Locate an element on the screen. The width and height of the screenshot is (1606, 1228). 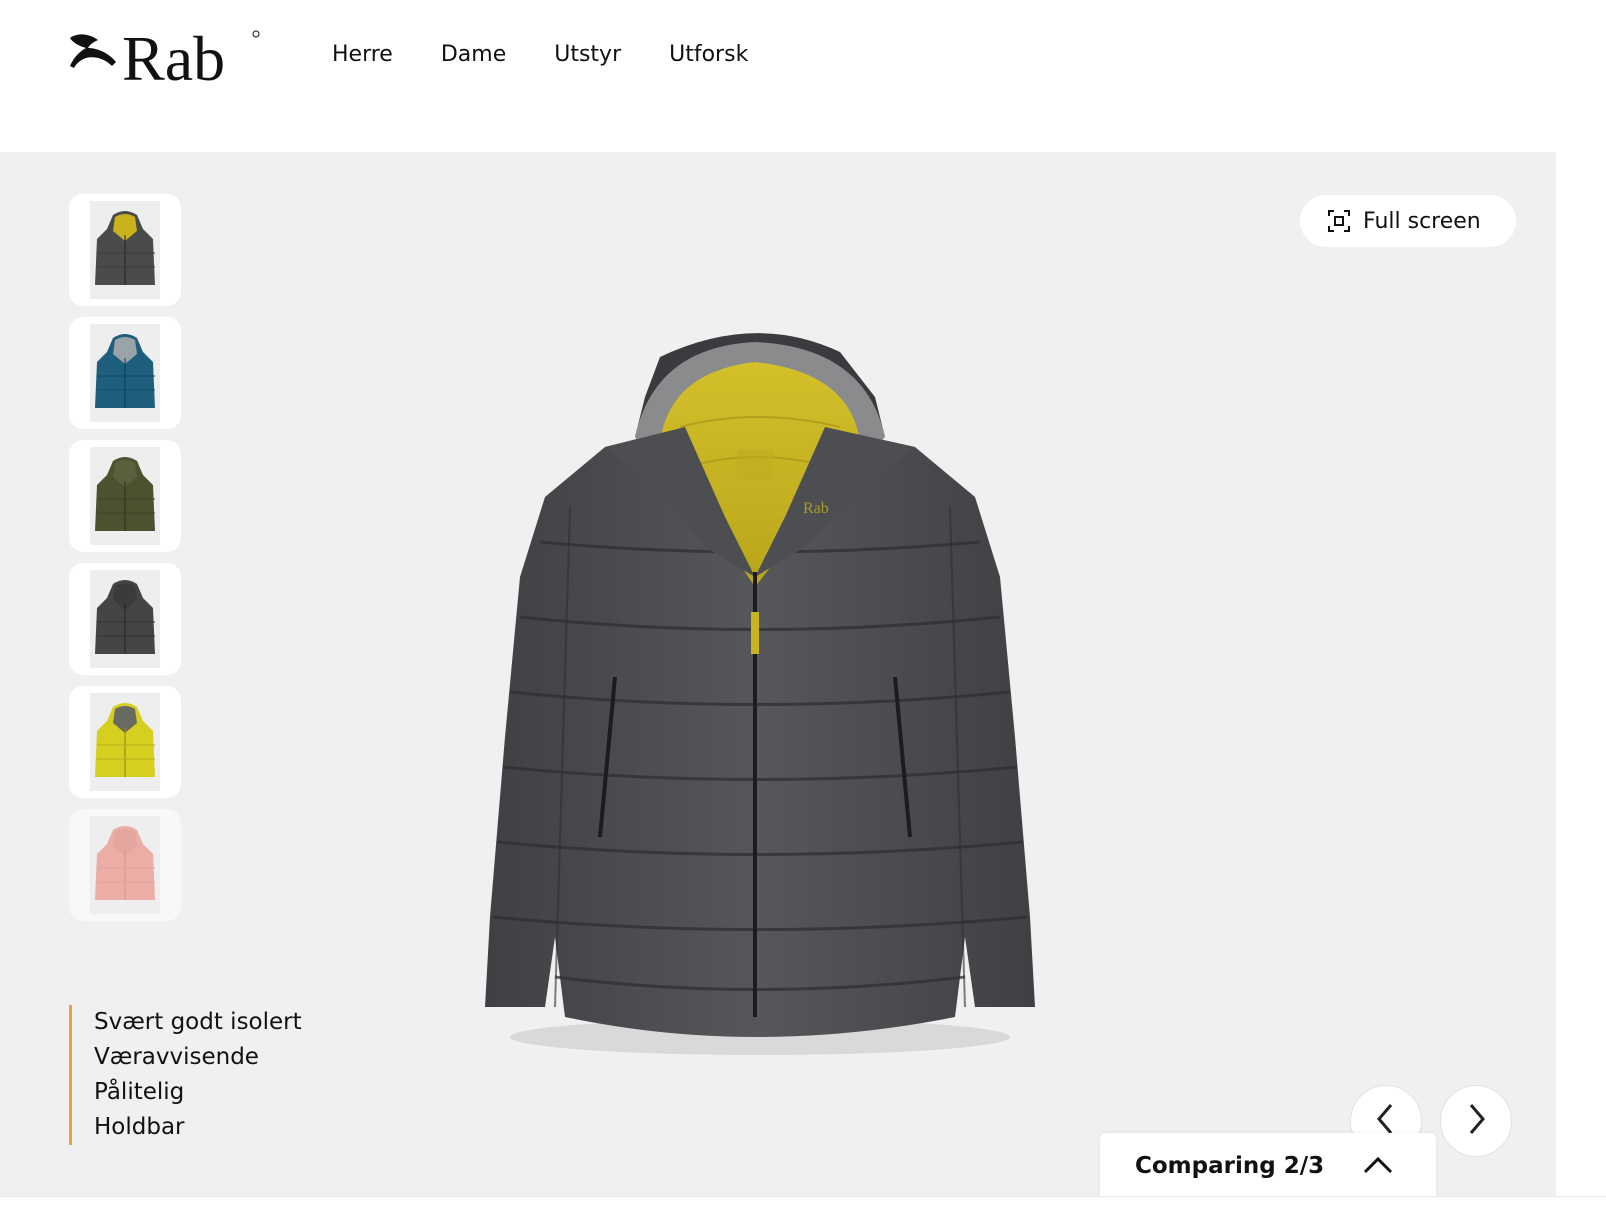
thumbnail-coral is located at coordinates (125, 865).